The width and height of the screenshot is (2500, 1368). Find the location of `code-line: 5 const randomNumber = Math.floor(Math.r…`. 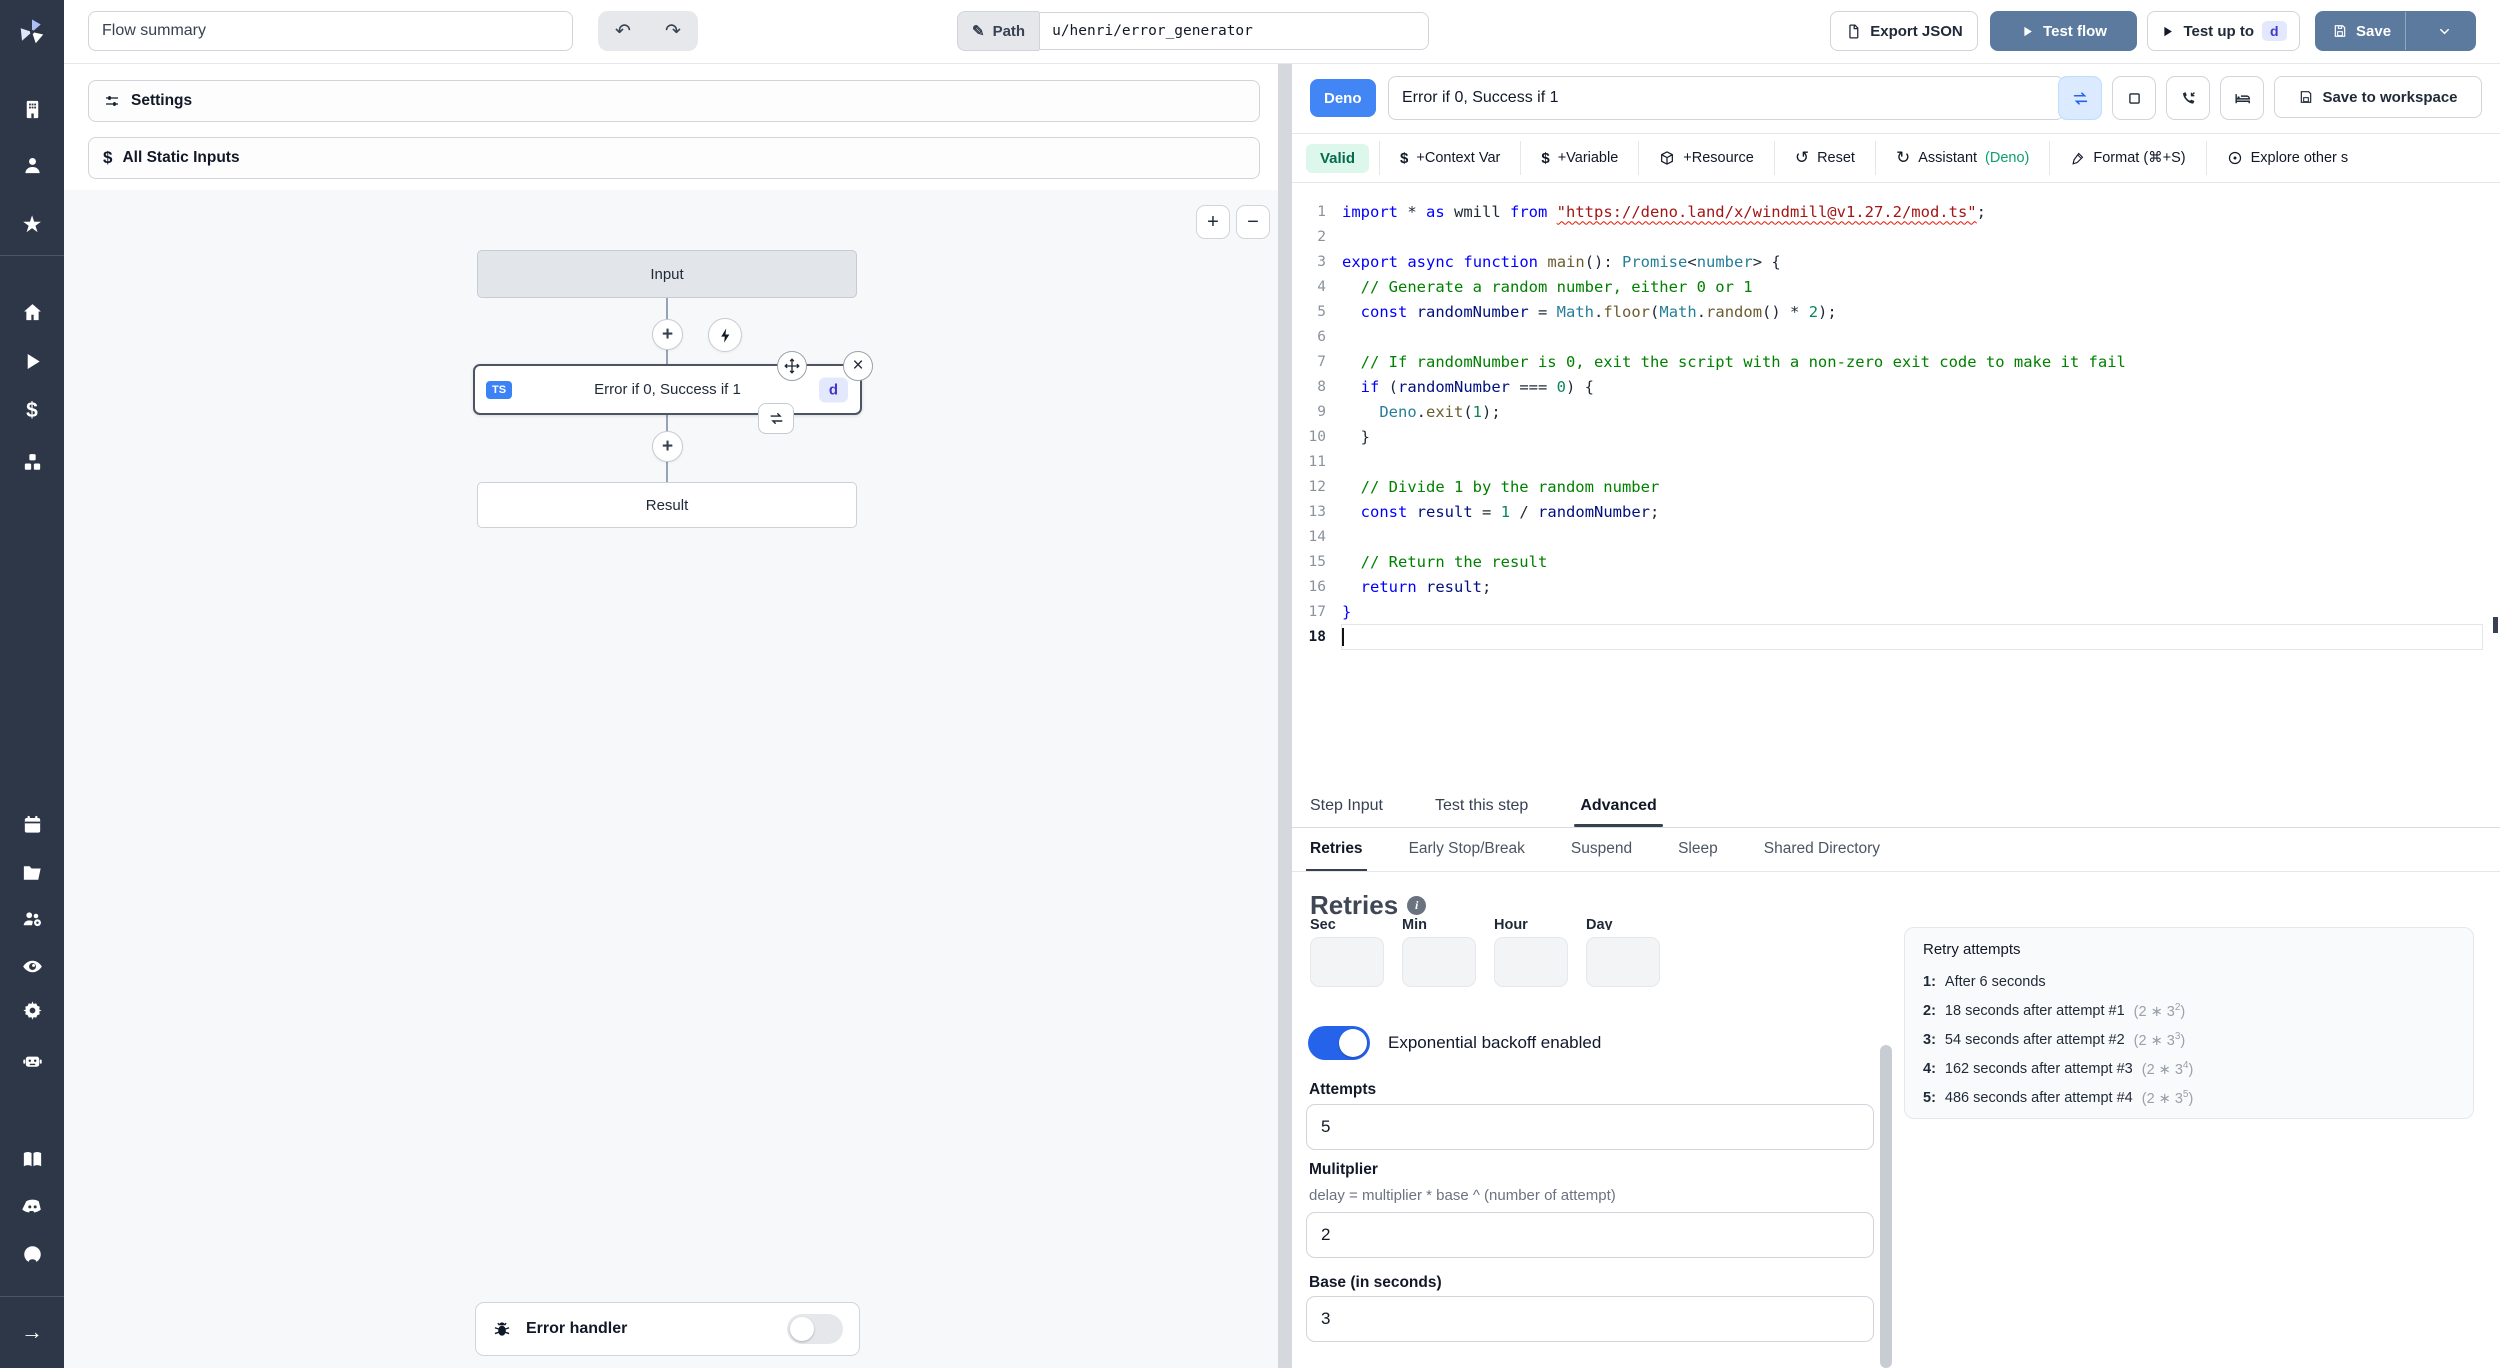

code-line: 5 const randomNumber = Math.floor(Math.r… is located at coordinates (1896, 311).